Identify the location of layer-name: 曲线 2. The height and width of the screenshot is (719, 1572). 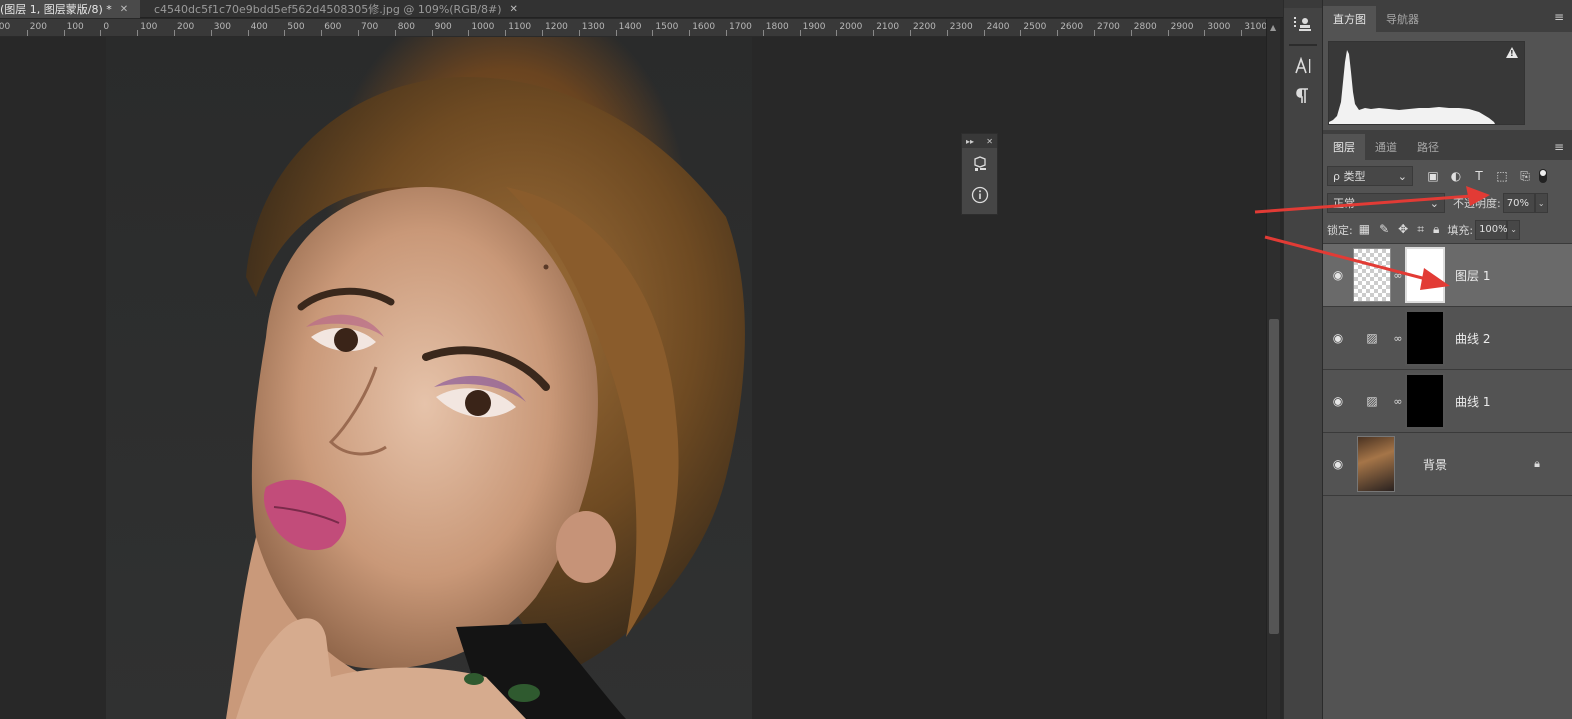
(1472, 338).